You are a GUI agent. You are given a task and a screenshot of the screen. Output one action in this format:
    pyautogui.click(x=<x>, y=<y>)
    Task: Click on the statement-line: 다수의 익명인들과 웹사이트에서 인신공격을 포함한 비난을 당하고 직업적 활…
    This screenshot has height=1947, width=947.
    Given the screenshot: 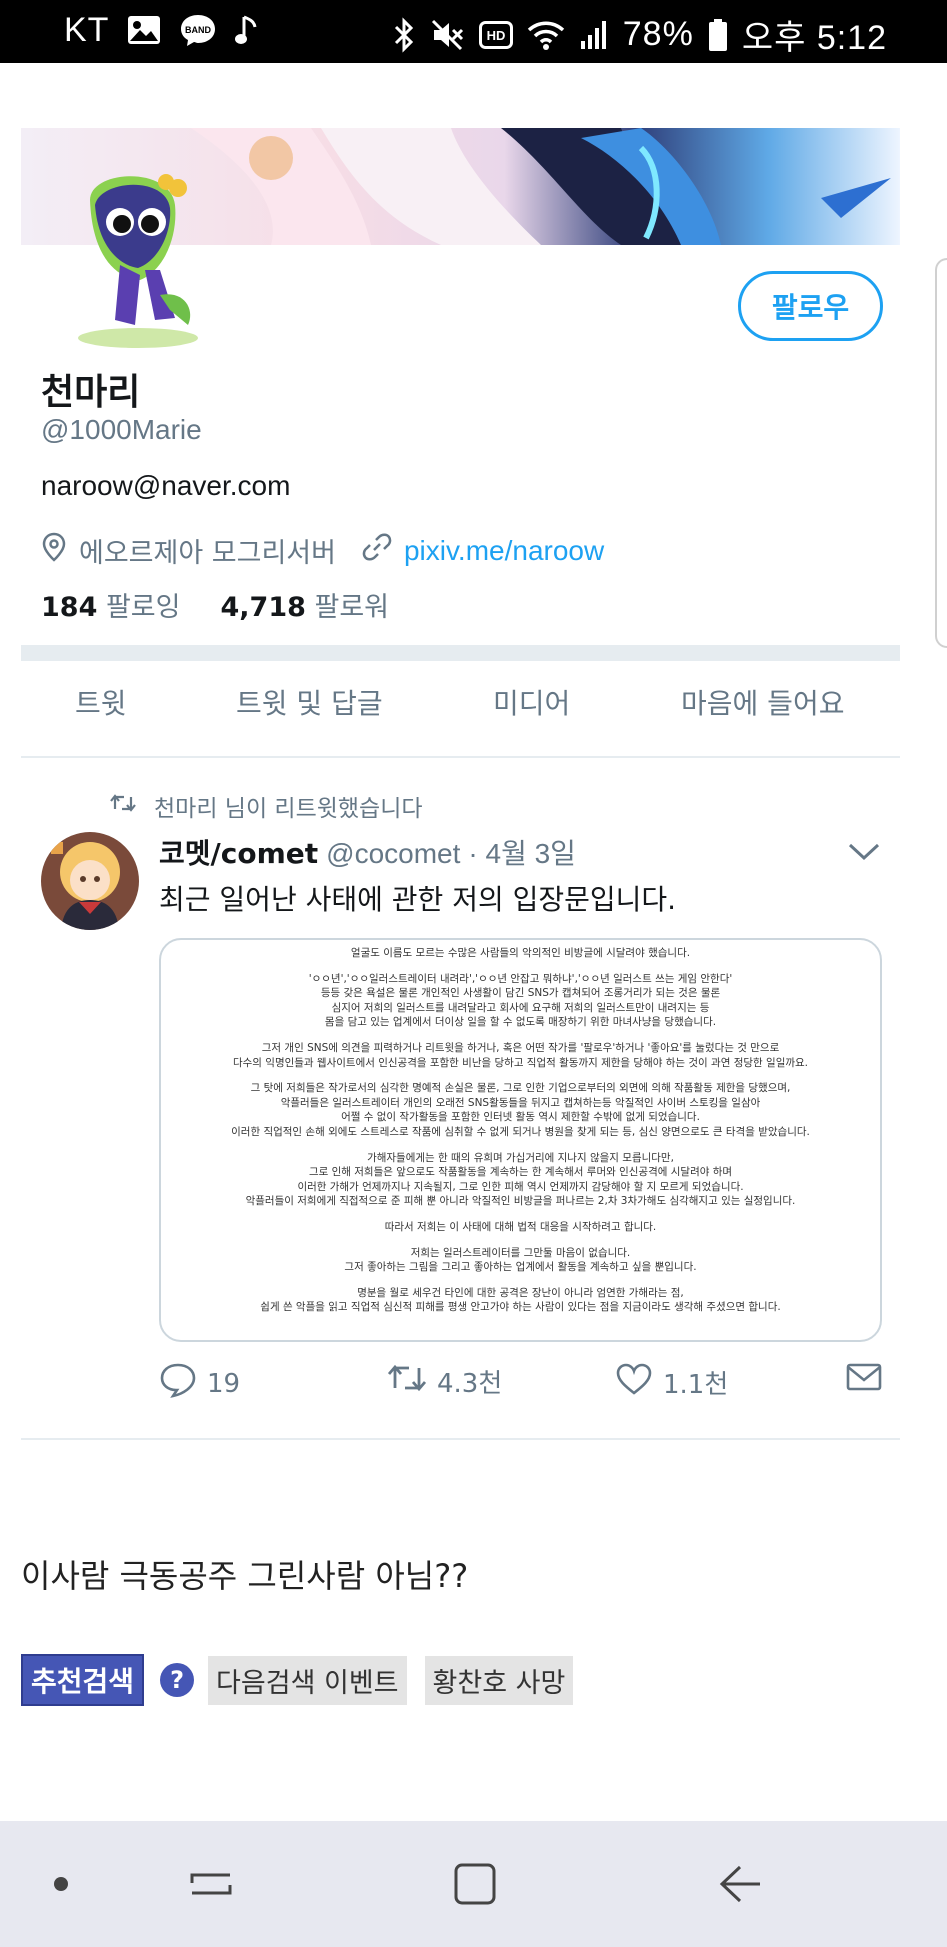 What is the action you would take?
    pyautogui.click(x=520, y=1062)
    